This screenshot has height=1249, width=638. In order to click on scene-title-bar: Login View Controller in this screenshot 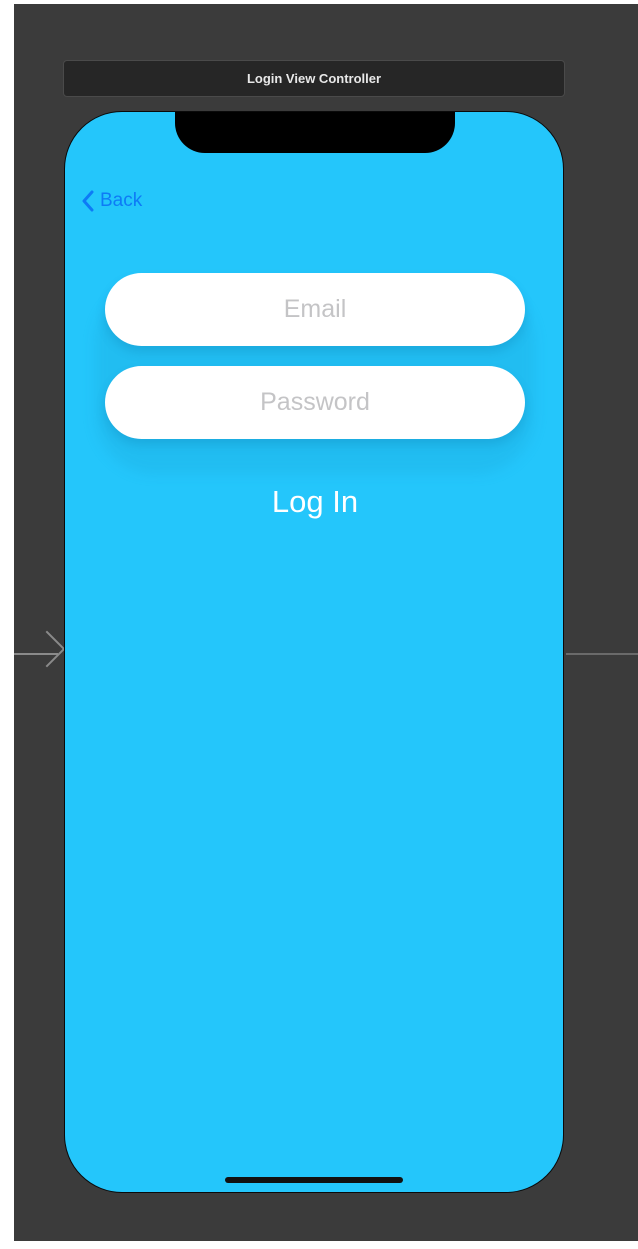, I will do `click(314, 78)`.